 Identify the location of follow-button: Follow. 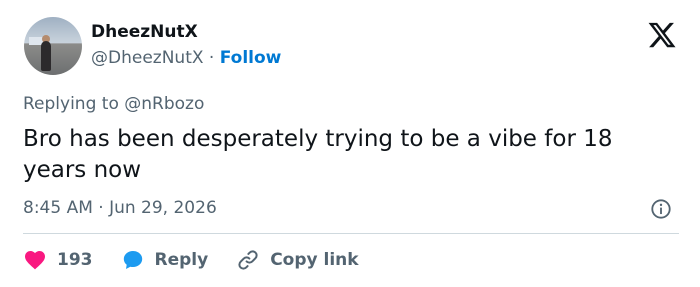
(251, 58).